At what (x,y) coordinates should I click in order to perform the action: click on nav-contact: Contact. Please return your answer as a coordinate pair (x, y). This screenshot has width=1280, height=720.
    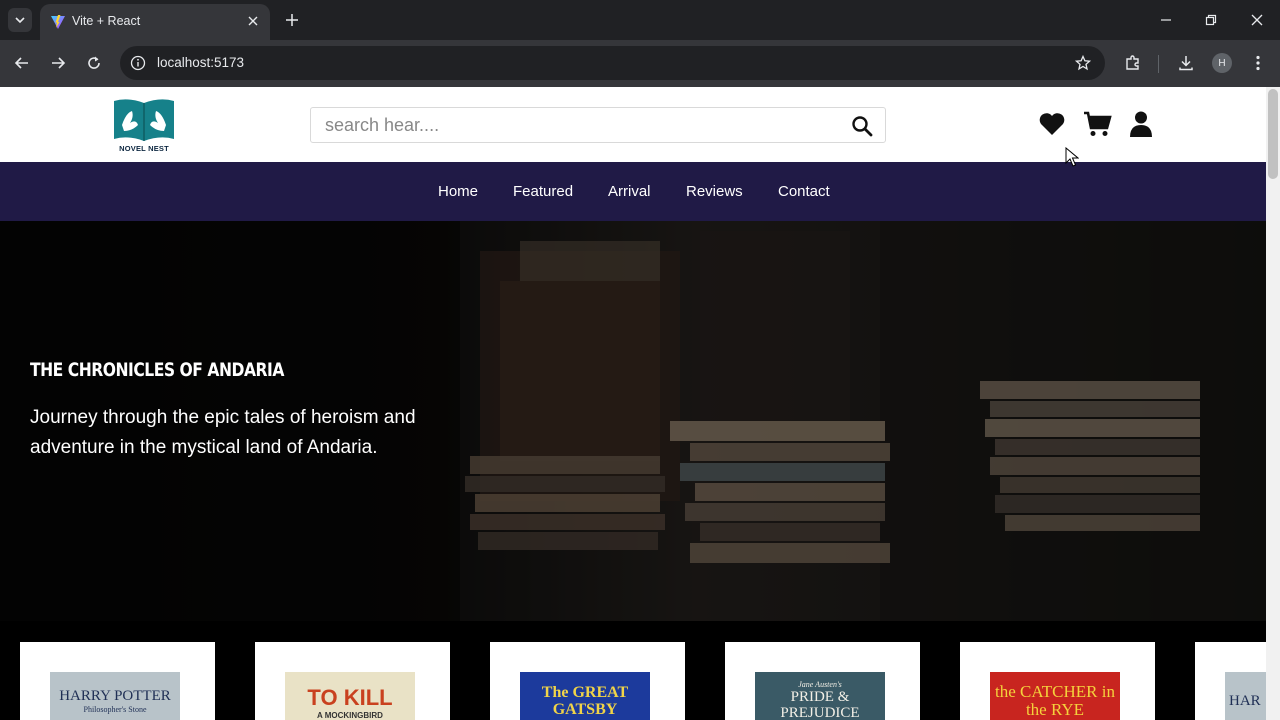
    Looking at the image, I should click on (804, 191).